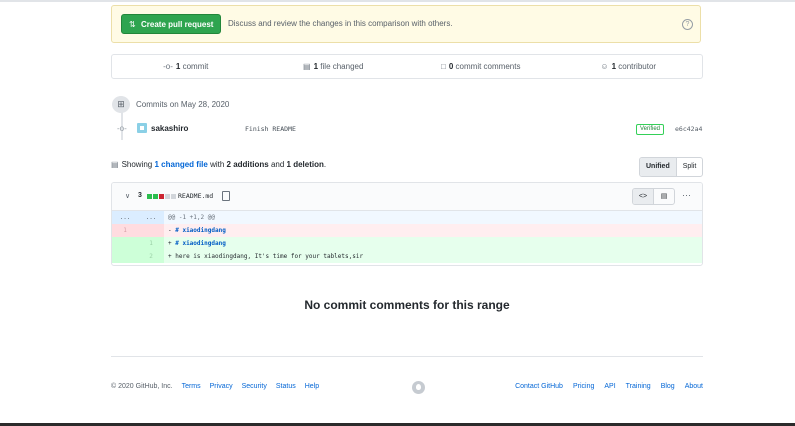 The width and height of the screenshot is (795, 426). What do you see at coordinates (177, 24) in the screenshot?
I see `create-pull-request-label: Create pull request` at bounding box center [177, 24].